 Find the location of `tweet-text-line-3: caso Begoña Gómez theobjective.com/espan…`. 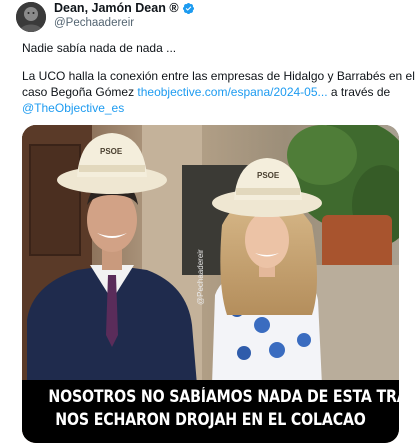

tweet-text-line-3: caso Begoña Gómez theobjective.com/espan… is located at coordinates (206, 92).